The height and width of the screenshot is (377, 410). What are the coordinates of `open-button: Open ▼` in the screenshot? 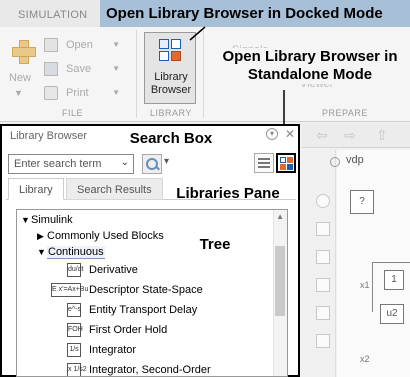 It's located at (83, 45).